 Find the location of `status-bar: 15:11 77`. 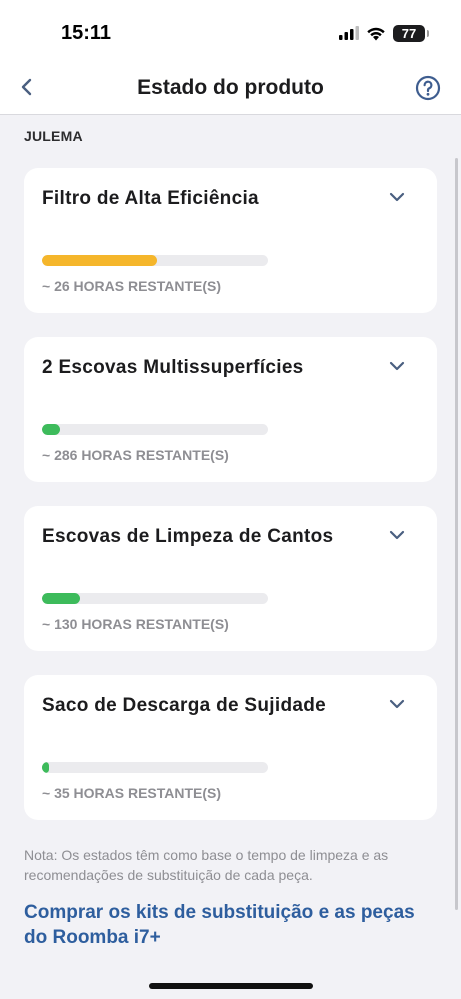

status-bar: 15:11 77 is located at coordinates (230, 31).